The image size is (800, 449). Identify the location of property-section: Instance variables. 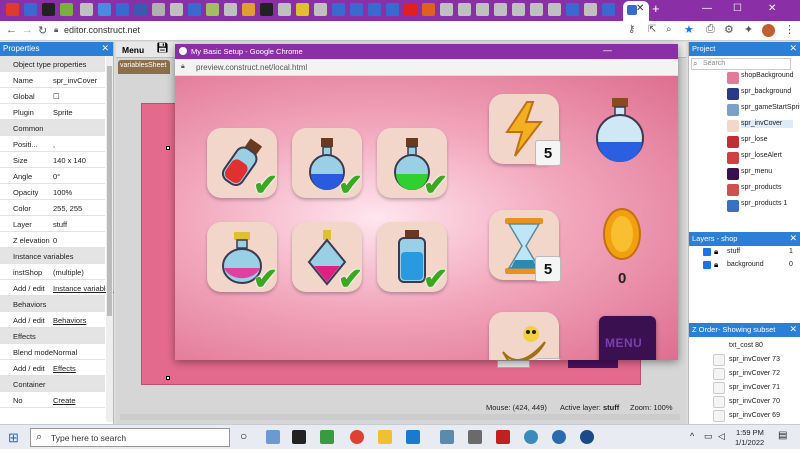
(52, 256).